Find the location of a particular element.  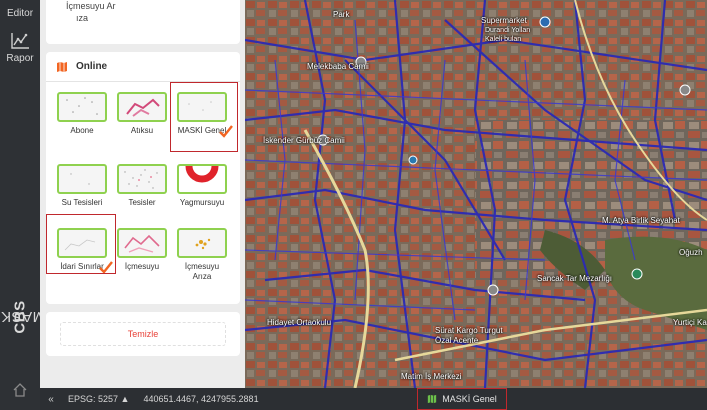

layer-tile-icmesuyu-ariza: İçmesuyu Arıza is located at coordinates (202, 255).